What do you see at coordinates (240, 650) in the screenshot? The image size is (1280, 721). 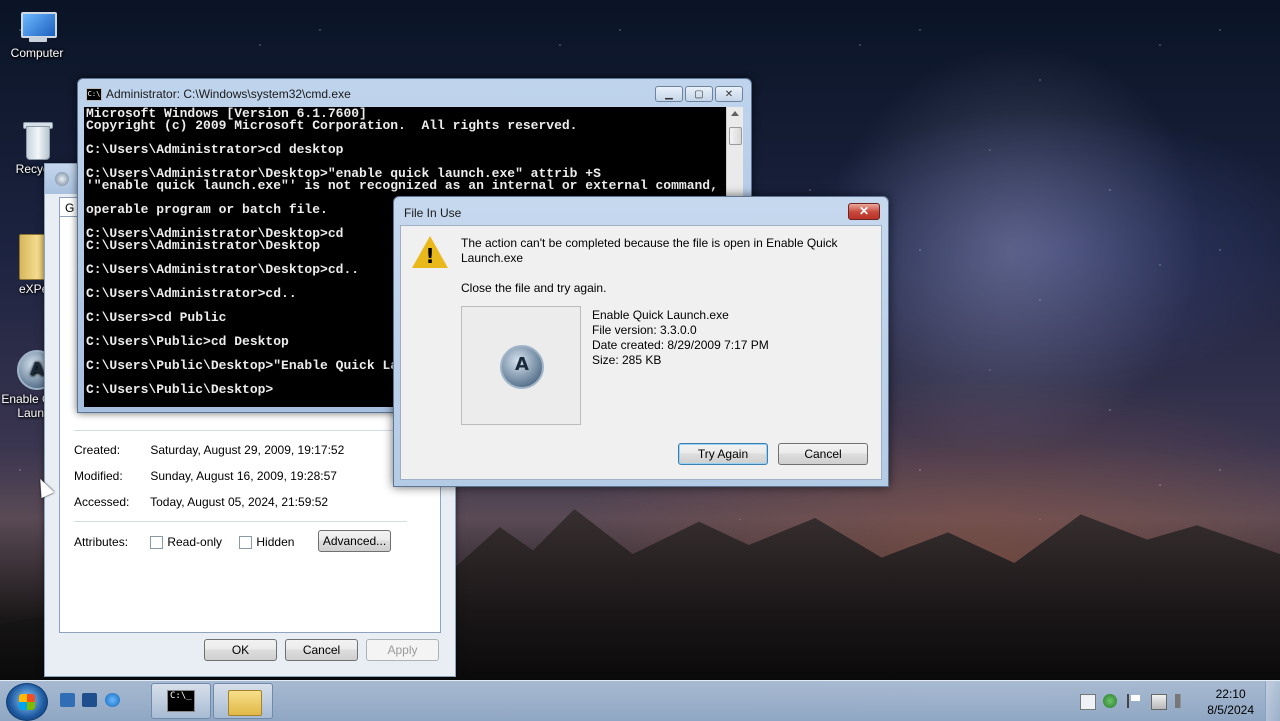 I see `ok-button: OK` at bounding box center [240, 650].